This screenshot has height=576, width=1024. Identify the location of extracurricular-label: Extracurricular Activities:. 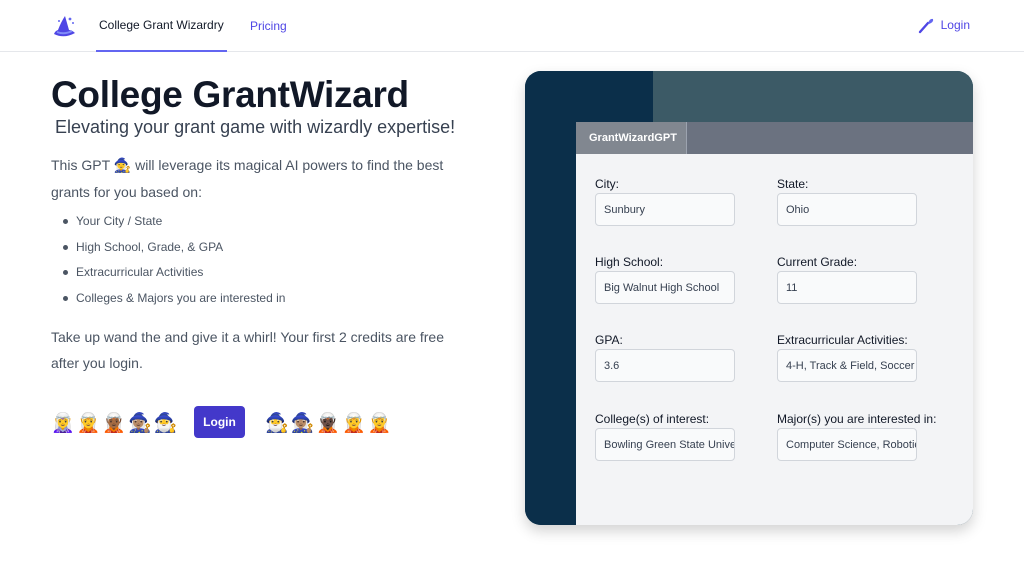
(842, 340).